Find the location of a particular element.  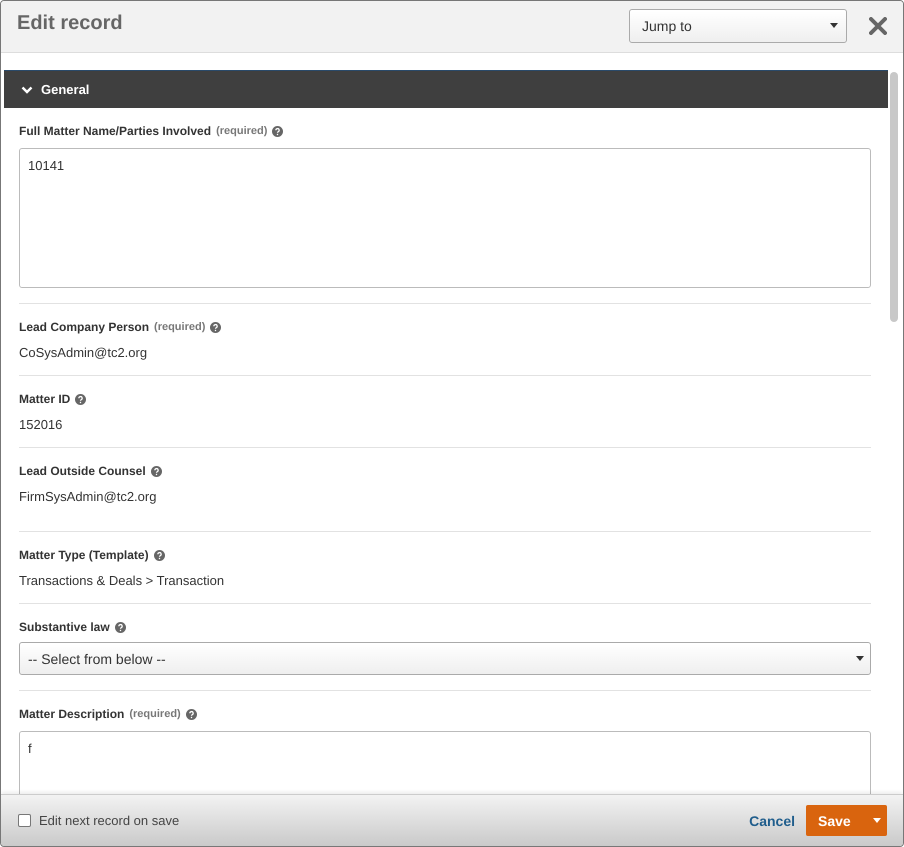

field-value: 10141 is located at coordinates (46, 165).